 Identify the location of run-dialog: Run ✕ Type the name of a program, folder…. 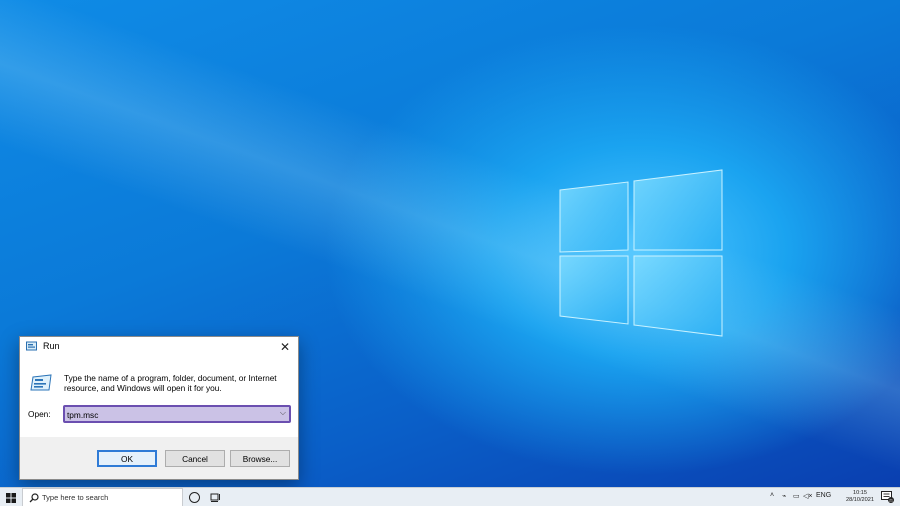
(159, 408).